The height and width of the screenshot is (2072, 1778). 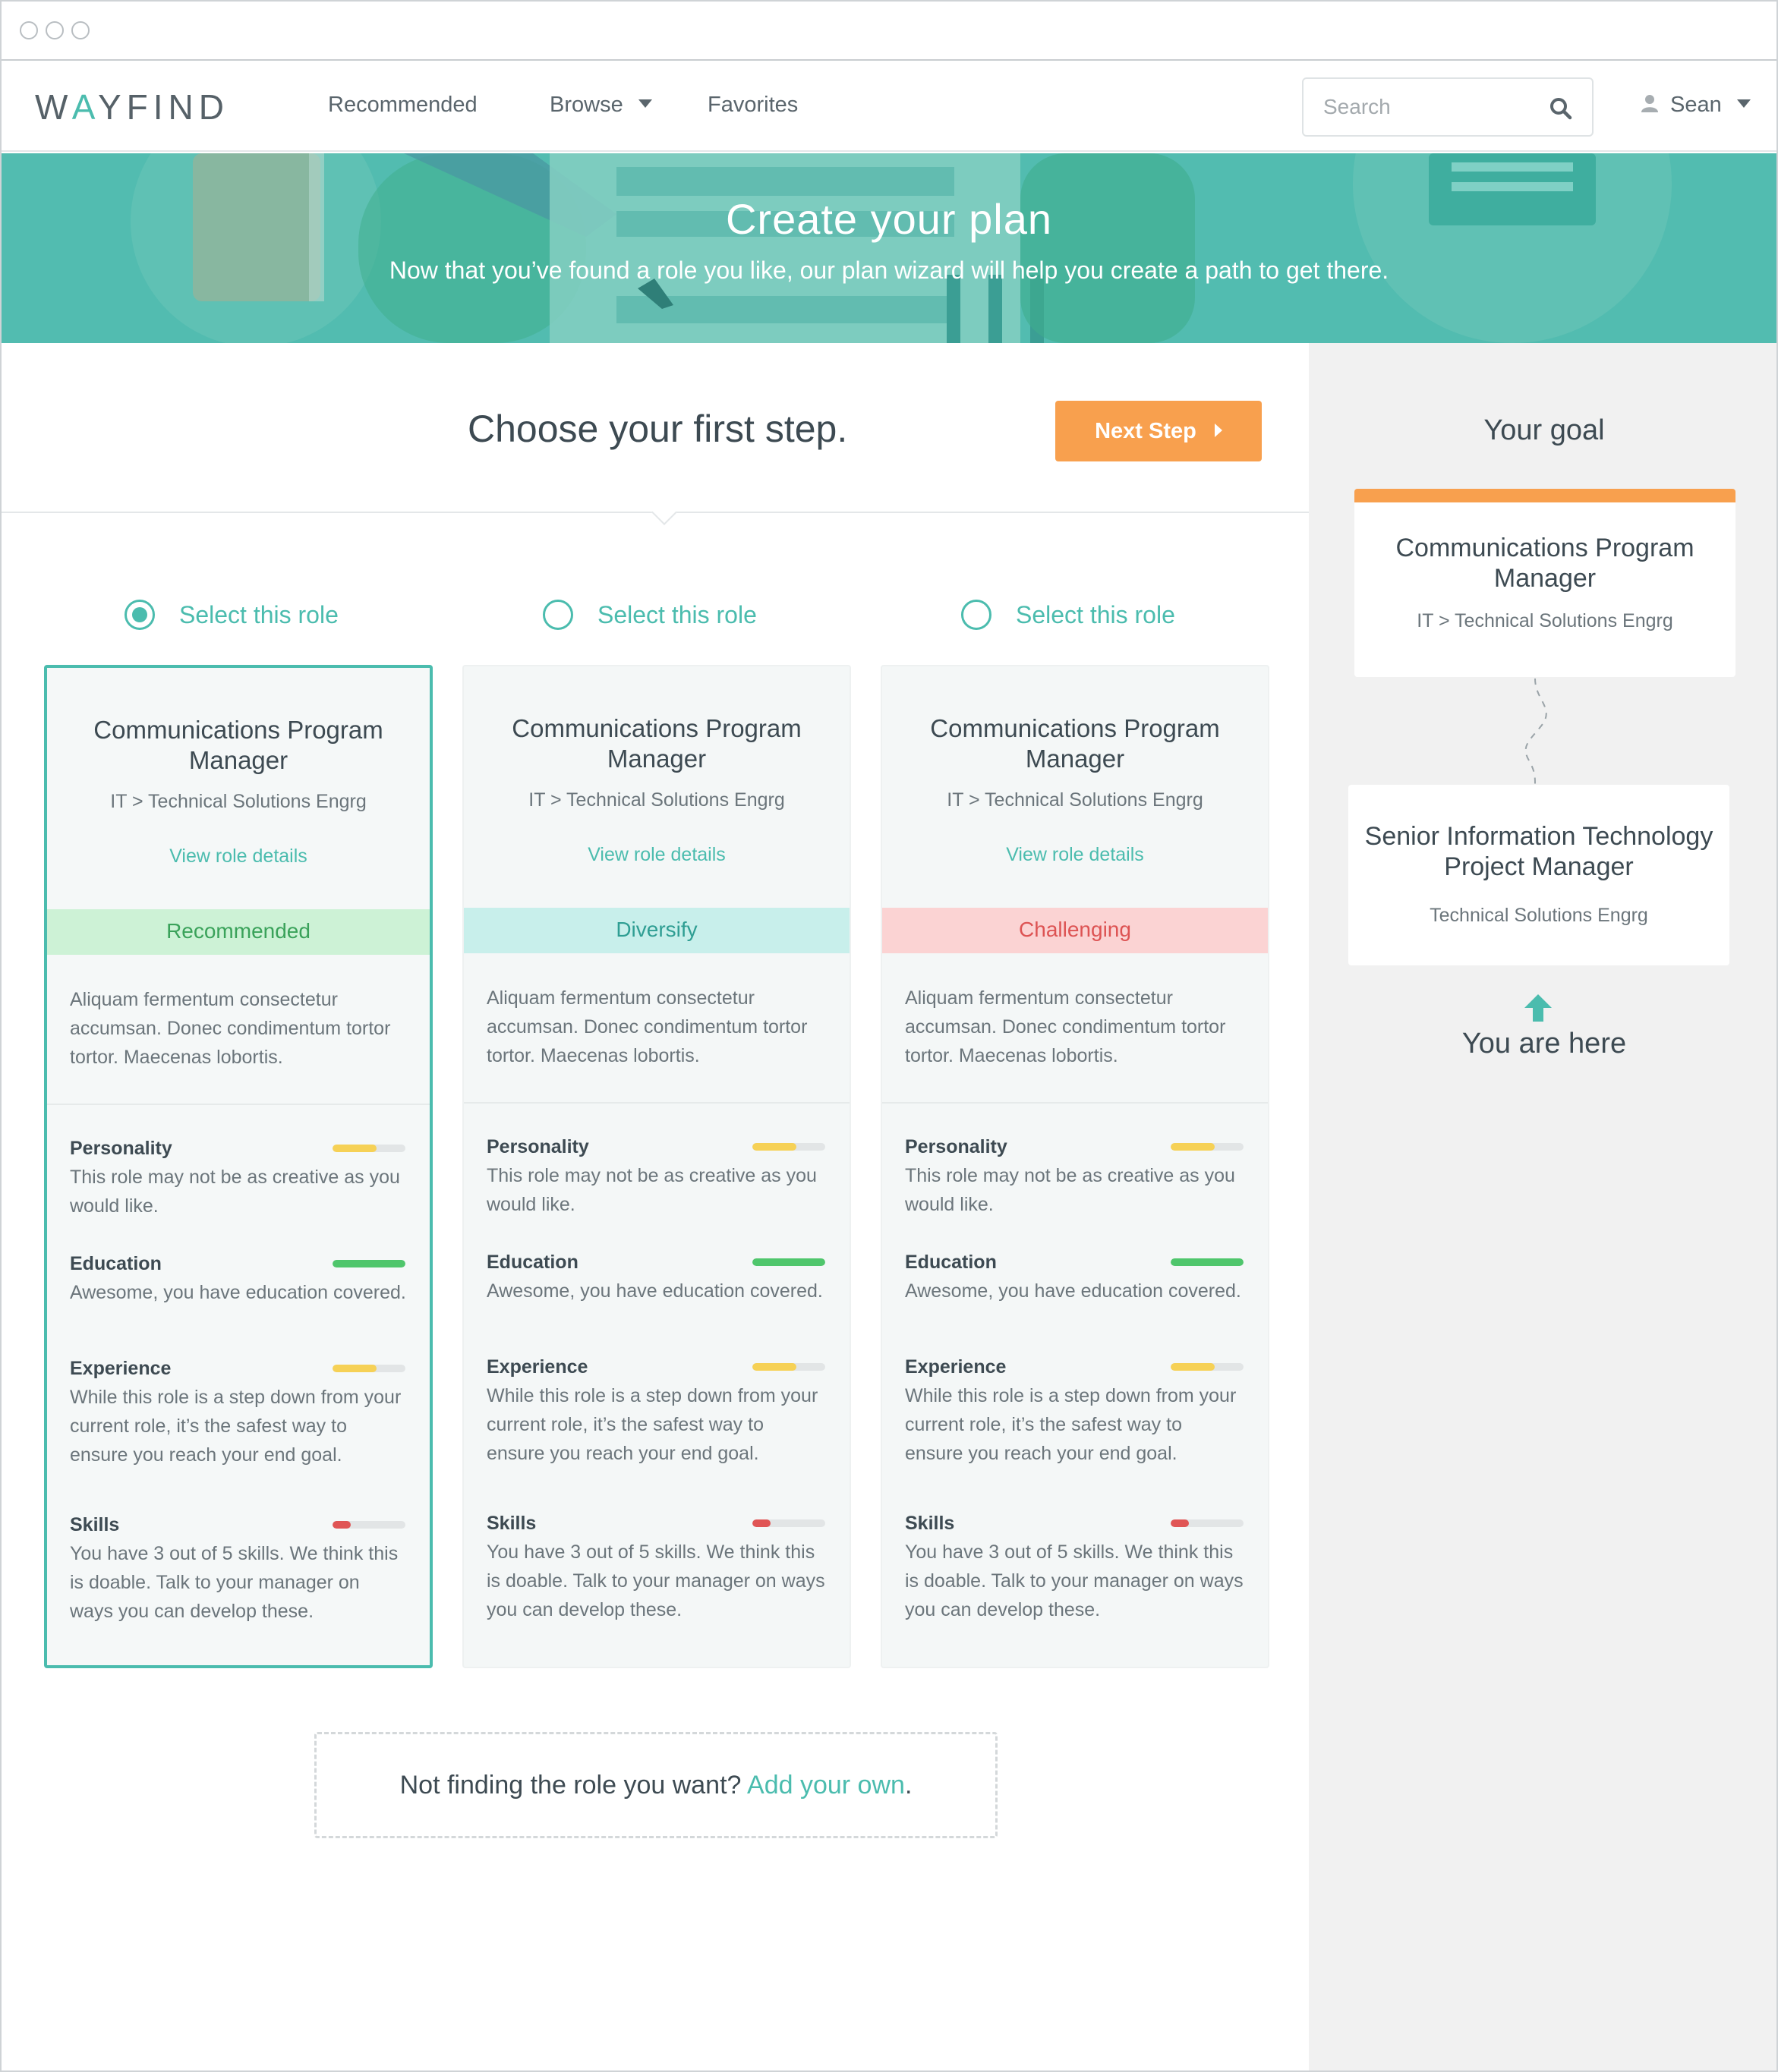 I want to click on goal-title: Communications Program Manager, so click(x=1544, y=563).